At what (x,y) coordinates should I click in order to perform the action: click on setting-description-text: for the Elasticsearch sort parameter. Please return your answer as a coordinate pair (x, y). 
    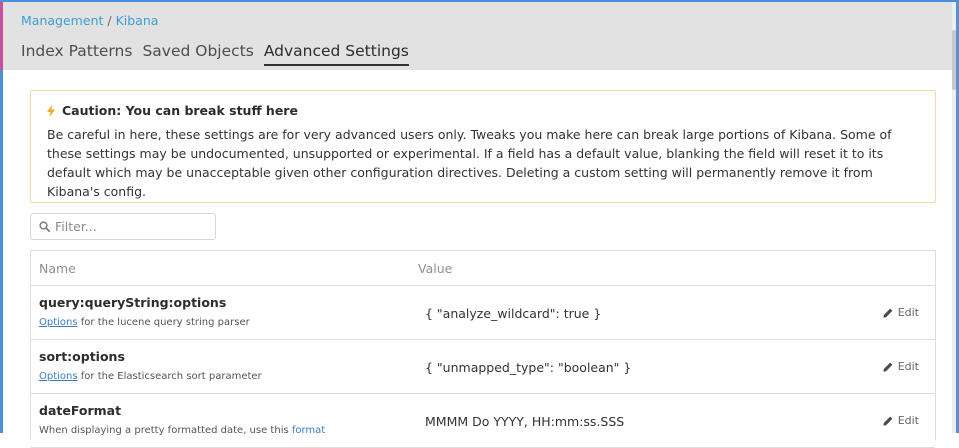
    Looking at the image, I should click on (169, 376).